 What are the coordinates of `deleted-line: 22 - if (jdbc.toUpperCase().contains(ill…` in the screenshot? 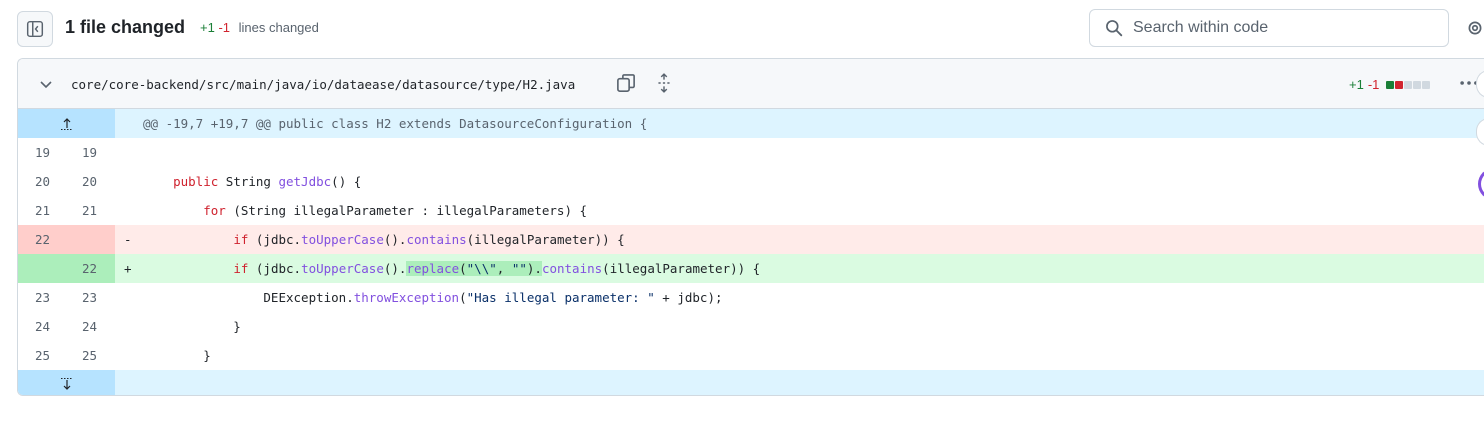 It's located at (751, 239).